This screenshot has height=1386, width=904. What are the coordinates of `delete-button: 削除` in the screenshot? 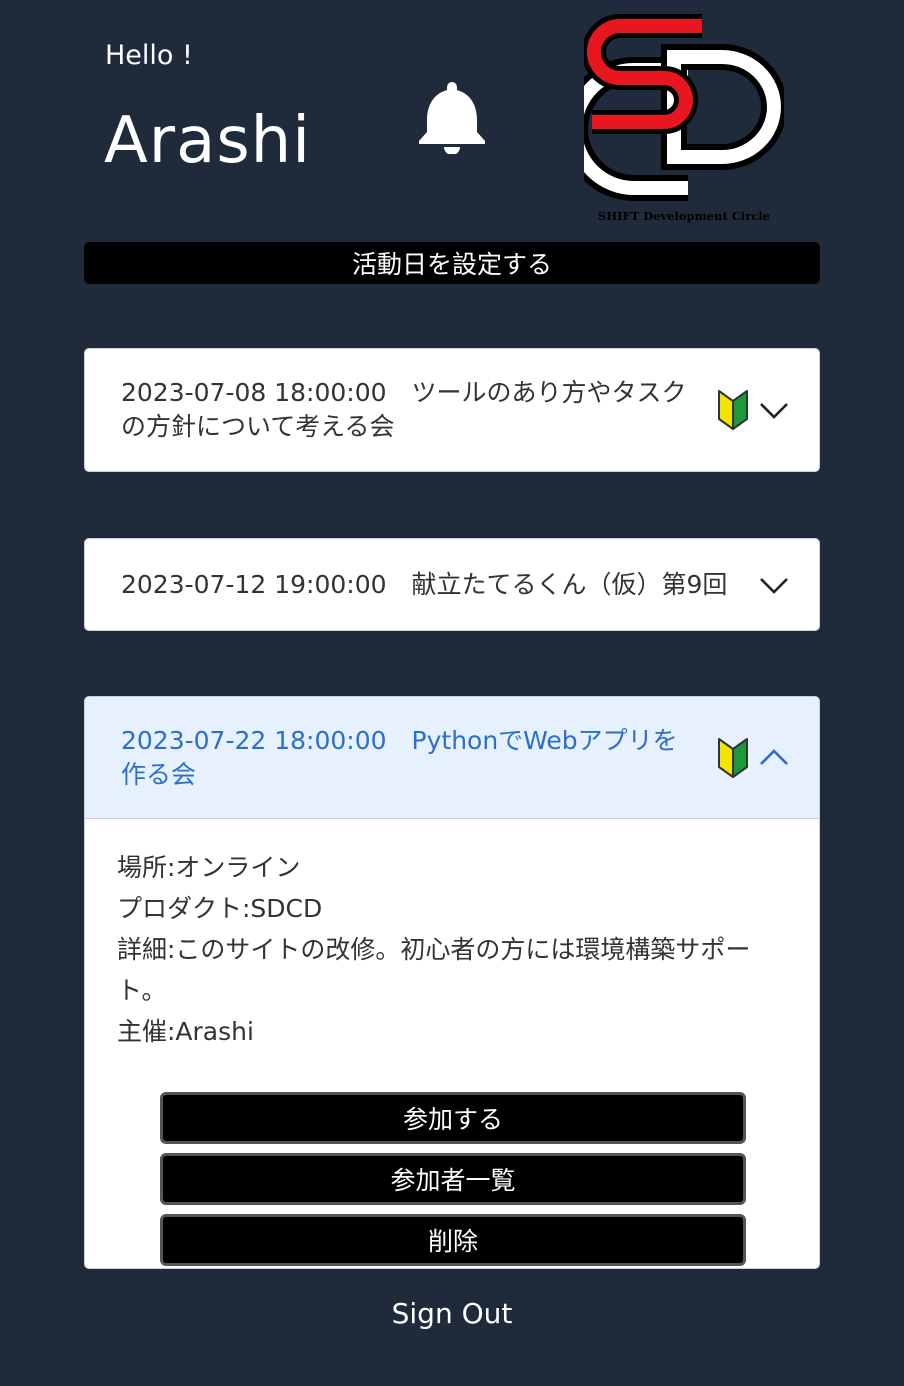 It's located at (453, 1240).